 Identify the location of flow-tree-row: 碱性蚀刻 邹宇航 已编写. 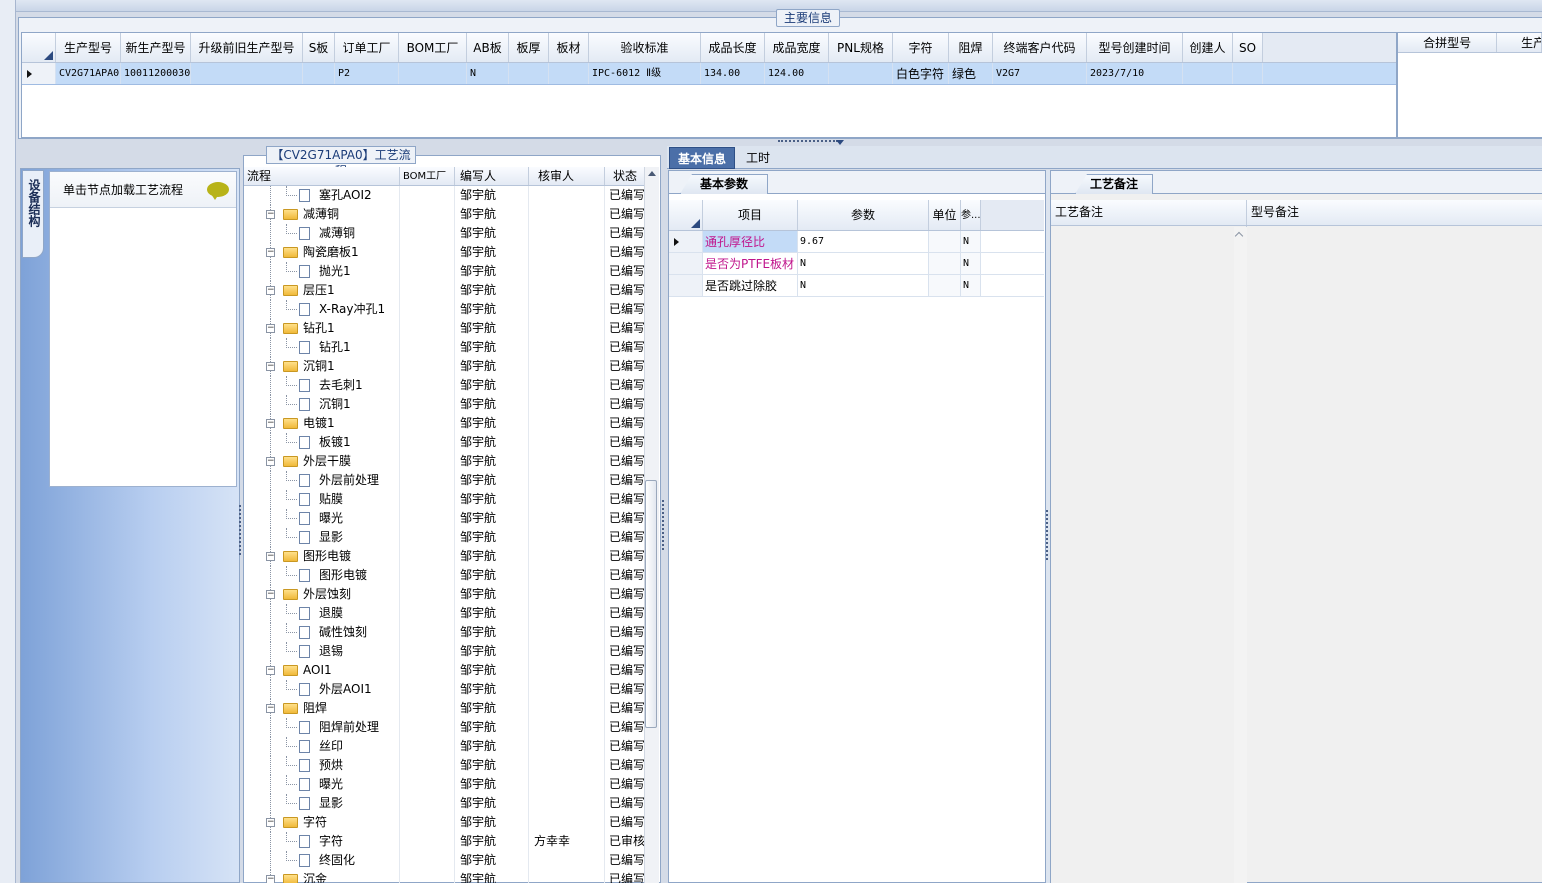
(446, 632).